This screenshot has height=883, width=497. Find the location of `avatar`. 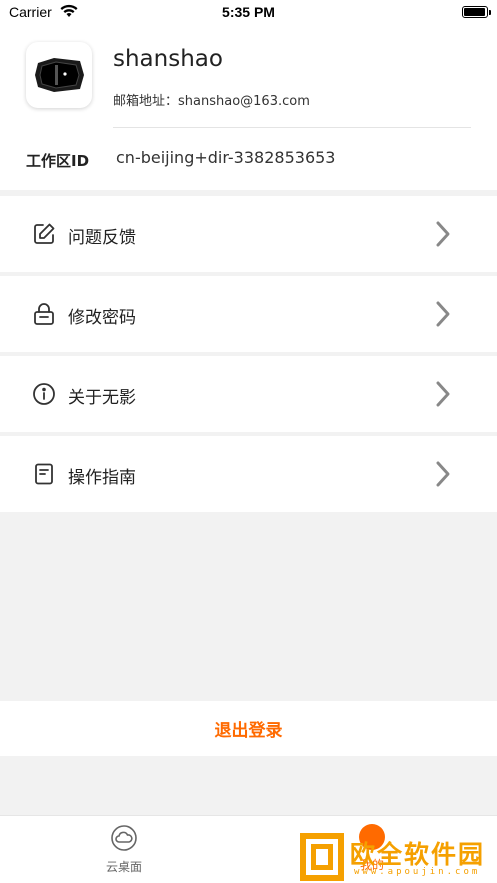

avatar is located at coordinates (59, 75).